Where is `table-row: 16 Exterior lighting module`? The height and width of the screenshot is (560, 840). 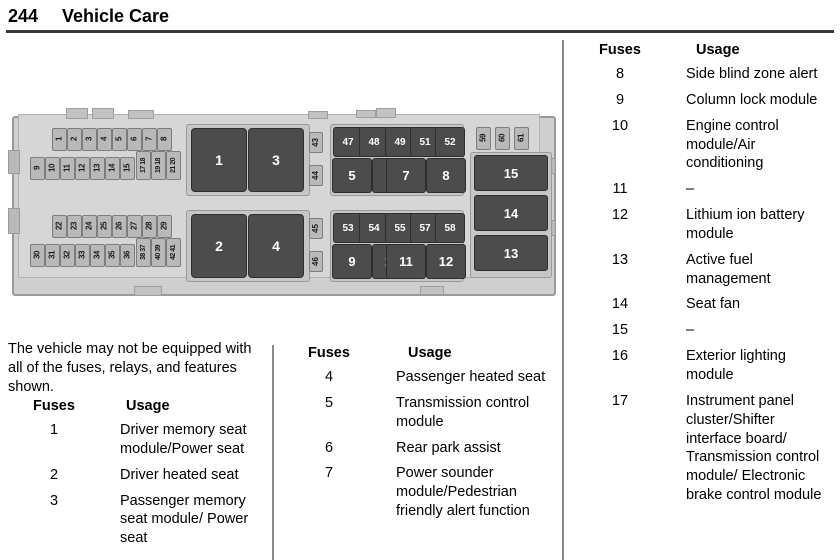 table-row: 16 Exterior lighting module is located at coordinates (706, 366).